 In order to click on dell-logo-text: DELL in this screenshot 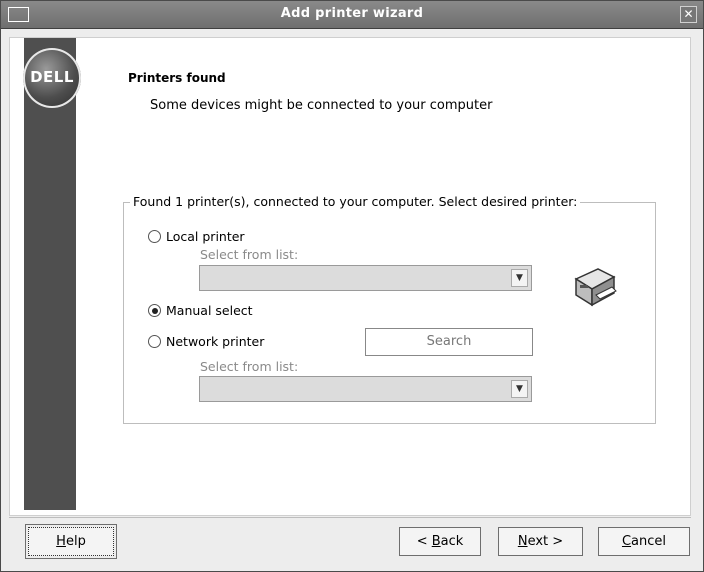, I will do `click(52, 77)`.